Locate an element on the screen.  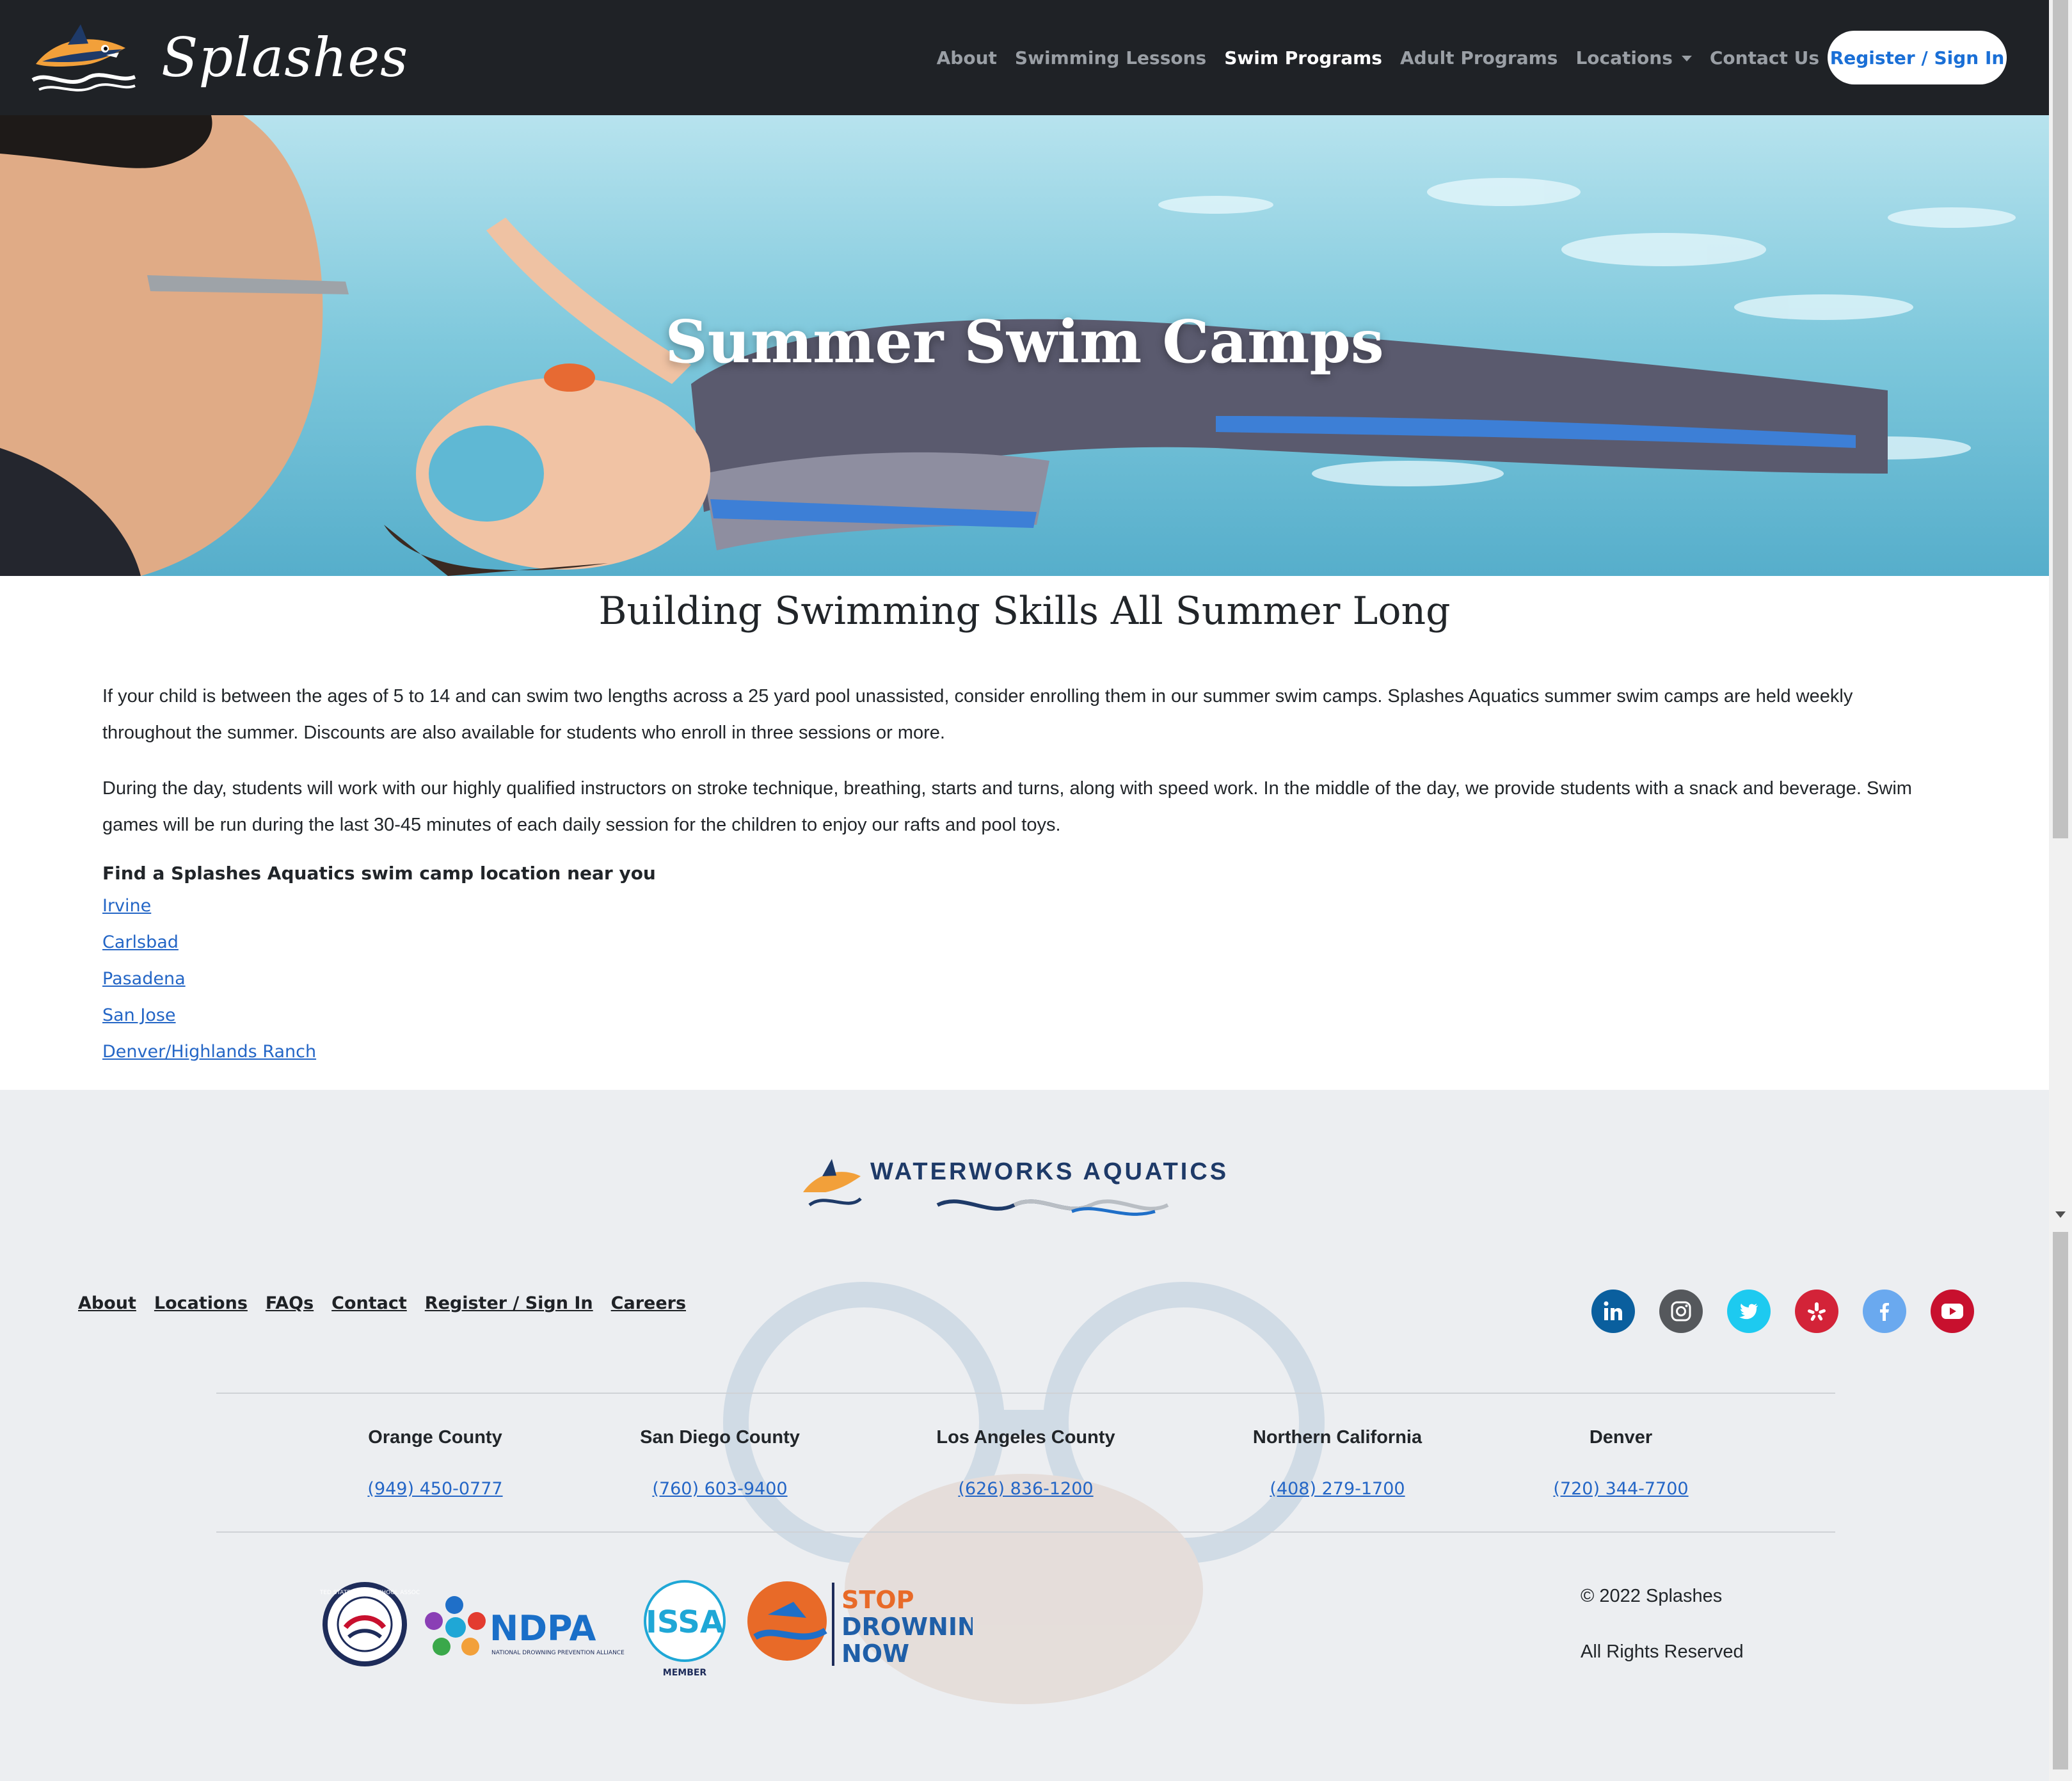
brand-home-link: Splashes is located at coordinates (219, 57).